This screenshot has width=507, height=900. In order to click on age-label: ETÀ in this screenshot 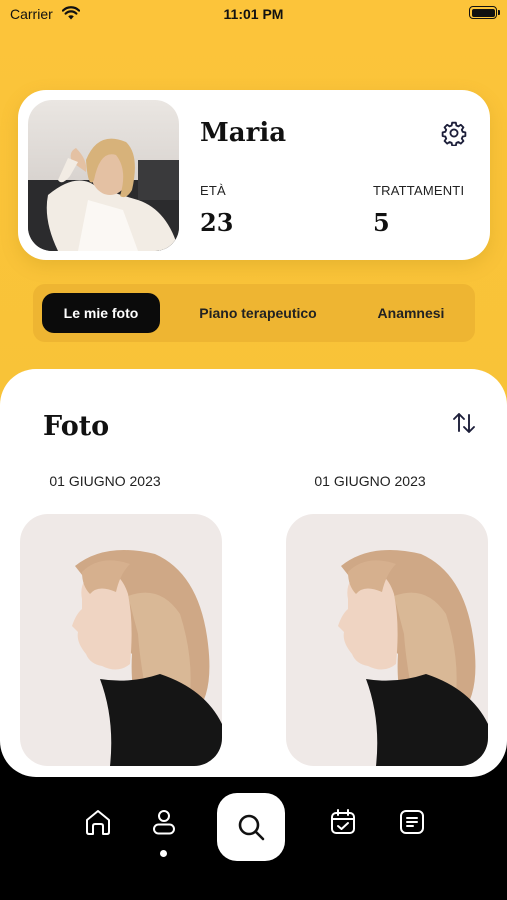, I will do `click(213, 190)`.